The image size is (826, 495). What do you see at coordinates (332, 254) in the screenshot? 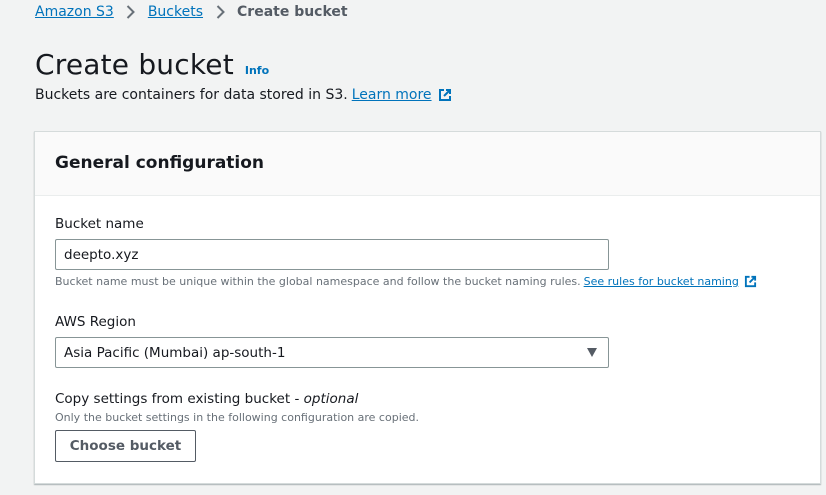
I see `bucket-name-input: deepto.xyz` at bounding box center [332, 254].